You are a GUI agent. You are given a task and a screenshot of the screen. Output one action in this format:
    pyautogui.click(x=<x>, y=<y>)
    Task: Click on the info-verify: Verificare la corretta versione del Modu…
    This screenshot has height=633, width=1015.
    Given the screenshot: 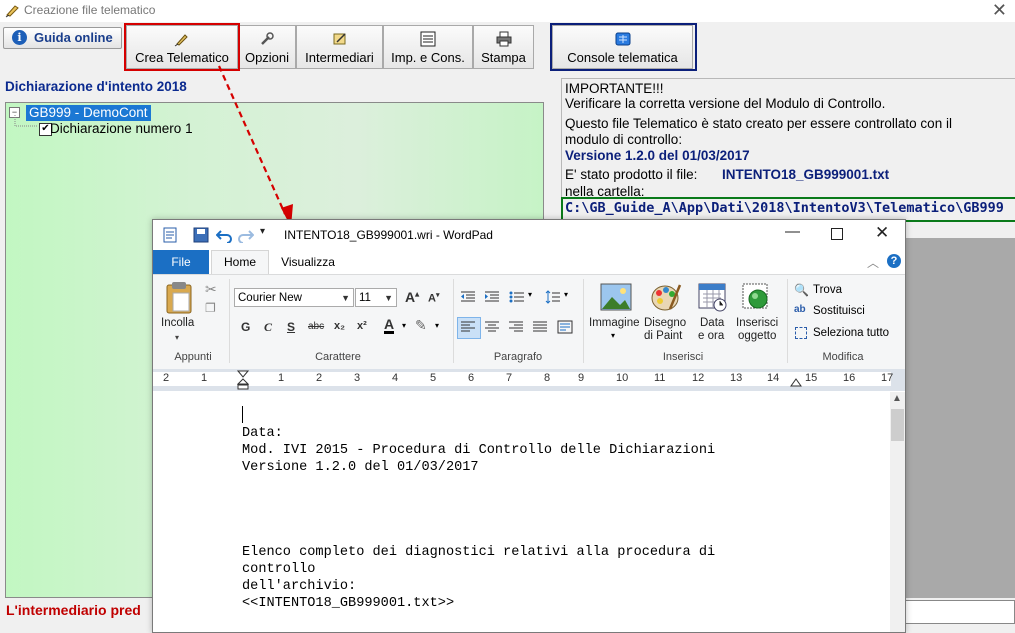 What is the action you would take?
    pyautogui.click(x=725, y=103)
    